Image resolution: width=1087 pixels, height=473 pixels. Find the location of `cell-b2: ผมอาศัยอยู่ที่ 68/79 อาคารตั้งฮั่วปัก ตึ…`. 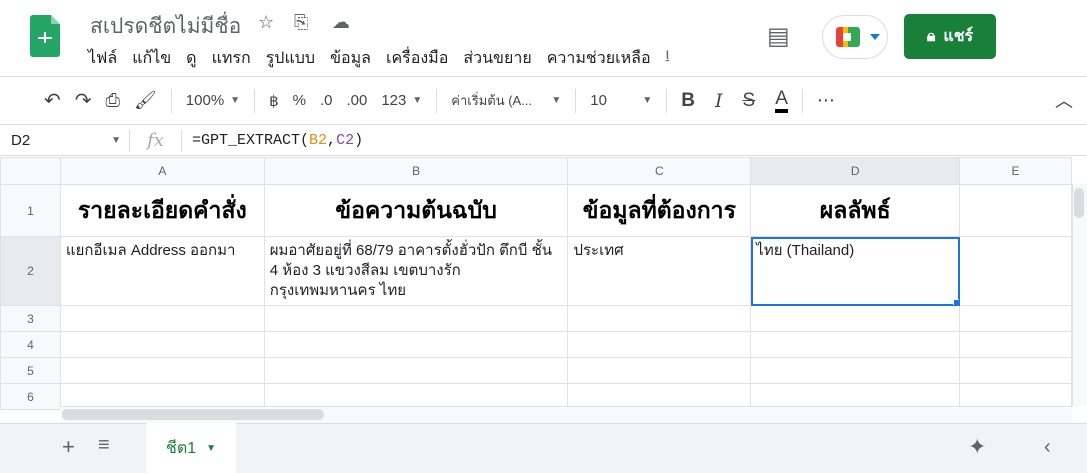

cell-b2: ผมอาศัยอยู่ที่ 68/79 อาคารตั้งฮั่วปัก ตึ… is located at coordinates (416, 271).